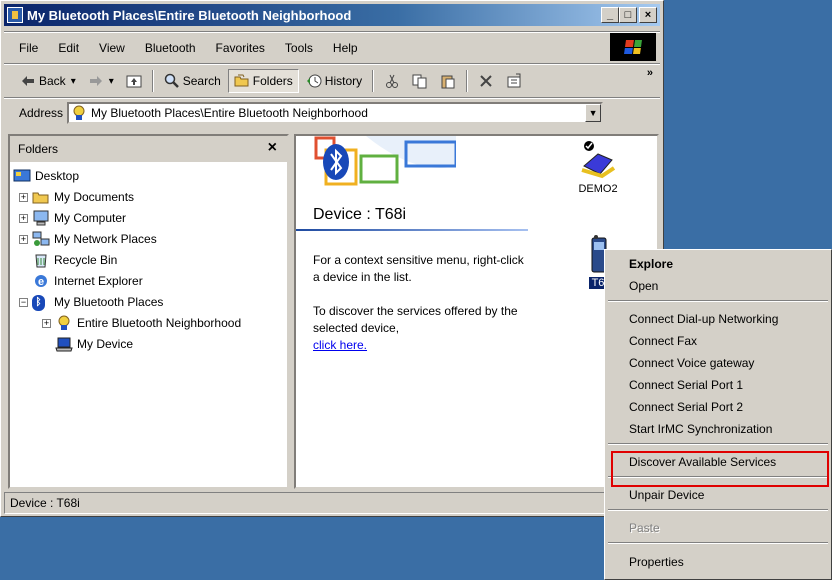  I want to click on bluetooth-icon: ᛒ, so click(41, 302).